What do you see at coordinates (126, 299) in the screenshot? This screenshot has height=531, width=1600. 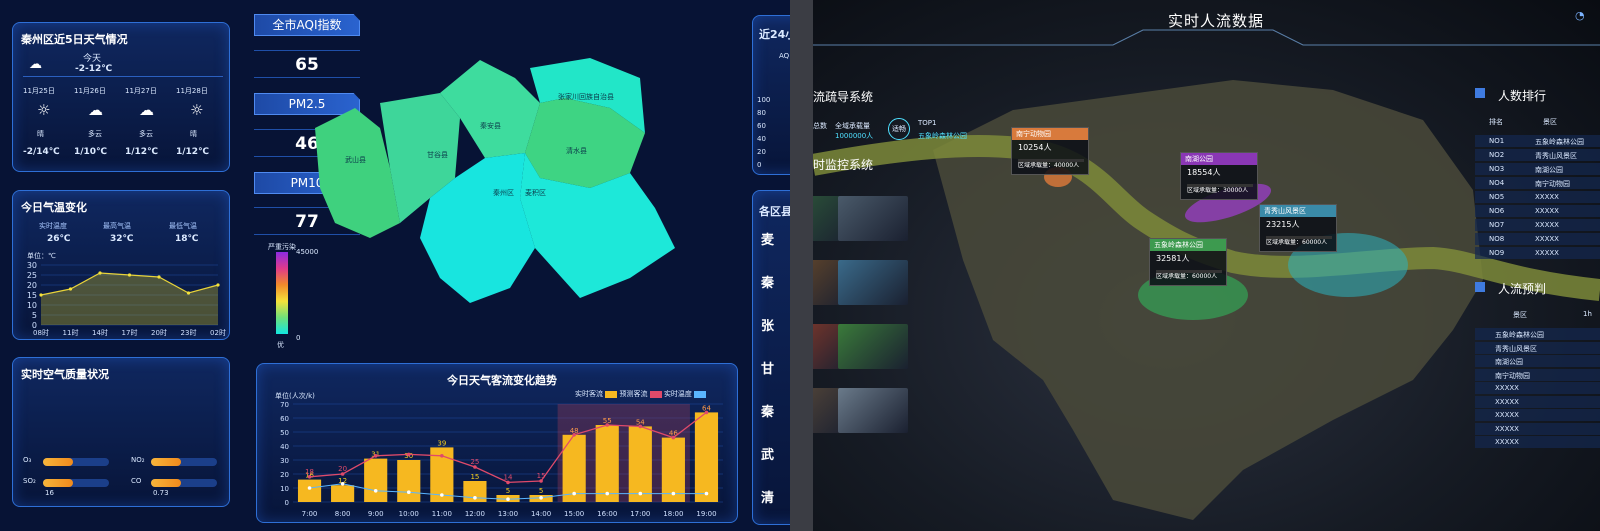 I see `temperature-line-chart: 30252015105008时 11时 14时 17时 20时 23时 02时` at bounding box center [126, 299].